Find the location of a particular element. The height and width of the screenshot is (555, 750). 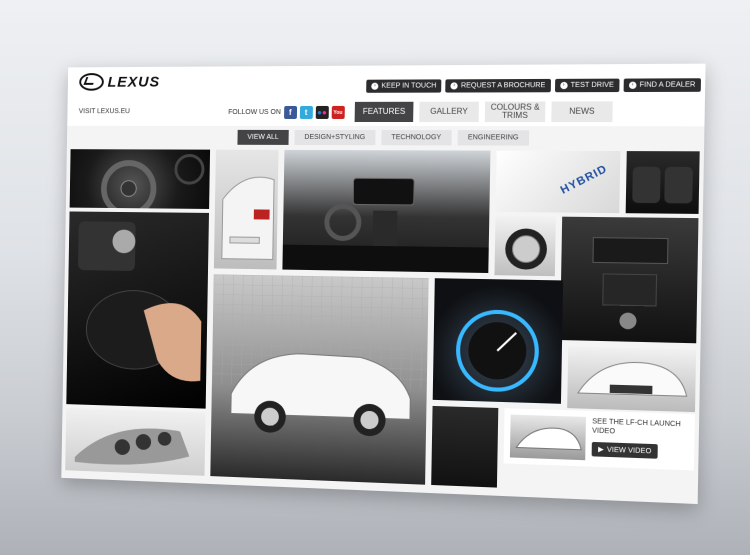

tab-colours-trims: COLOURS & TRIMS is located at coordinates (515, 112).